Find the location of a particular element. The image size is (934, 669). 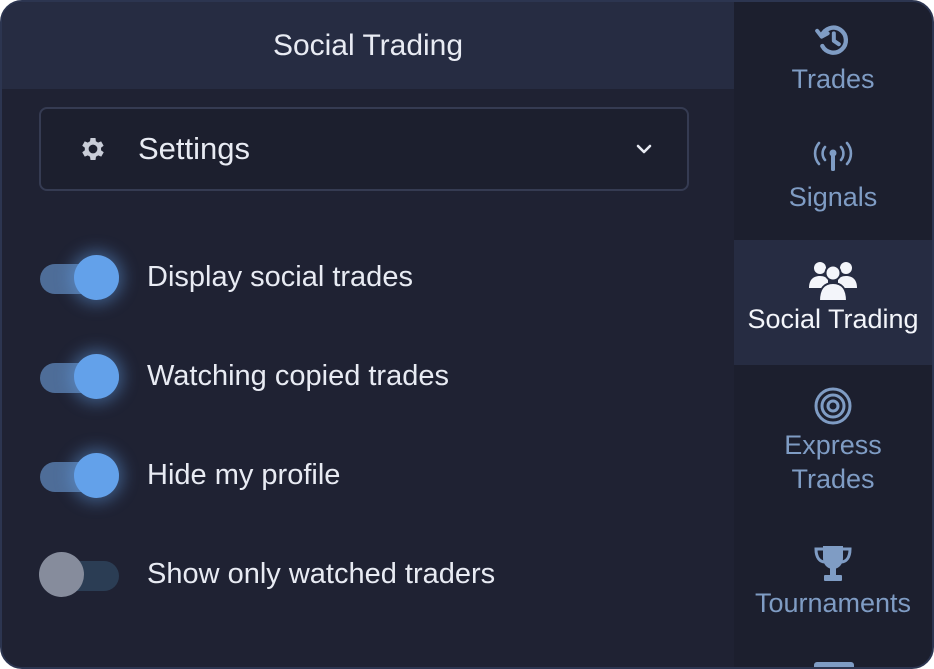

nav-label-trades-line2: Trades is located at coordinates (833, 479).